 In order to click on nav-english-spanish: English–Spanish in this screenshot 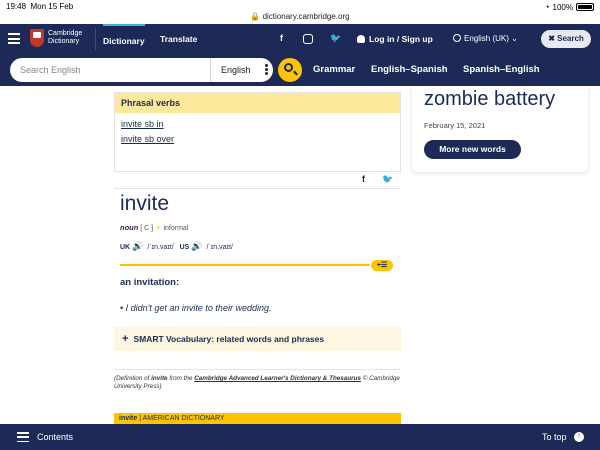, I will do `click(409, 70)`.